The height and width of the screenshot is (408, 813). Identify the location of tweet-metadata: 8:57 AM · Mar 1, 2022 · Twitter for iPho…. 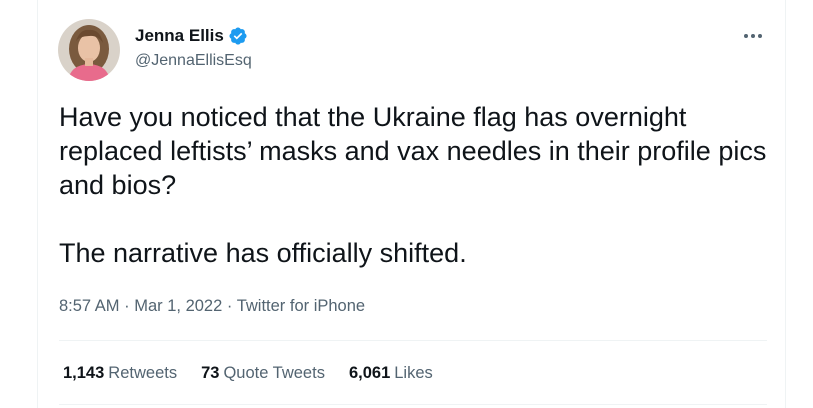
(212, 306).